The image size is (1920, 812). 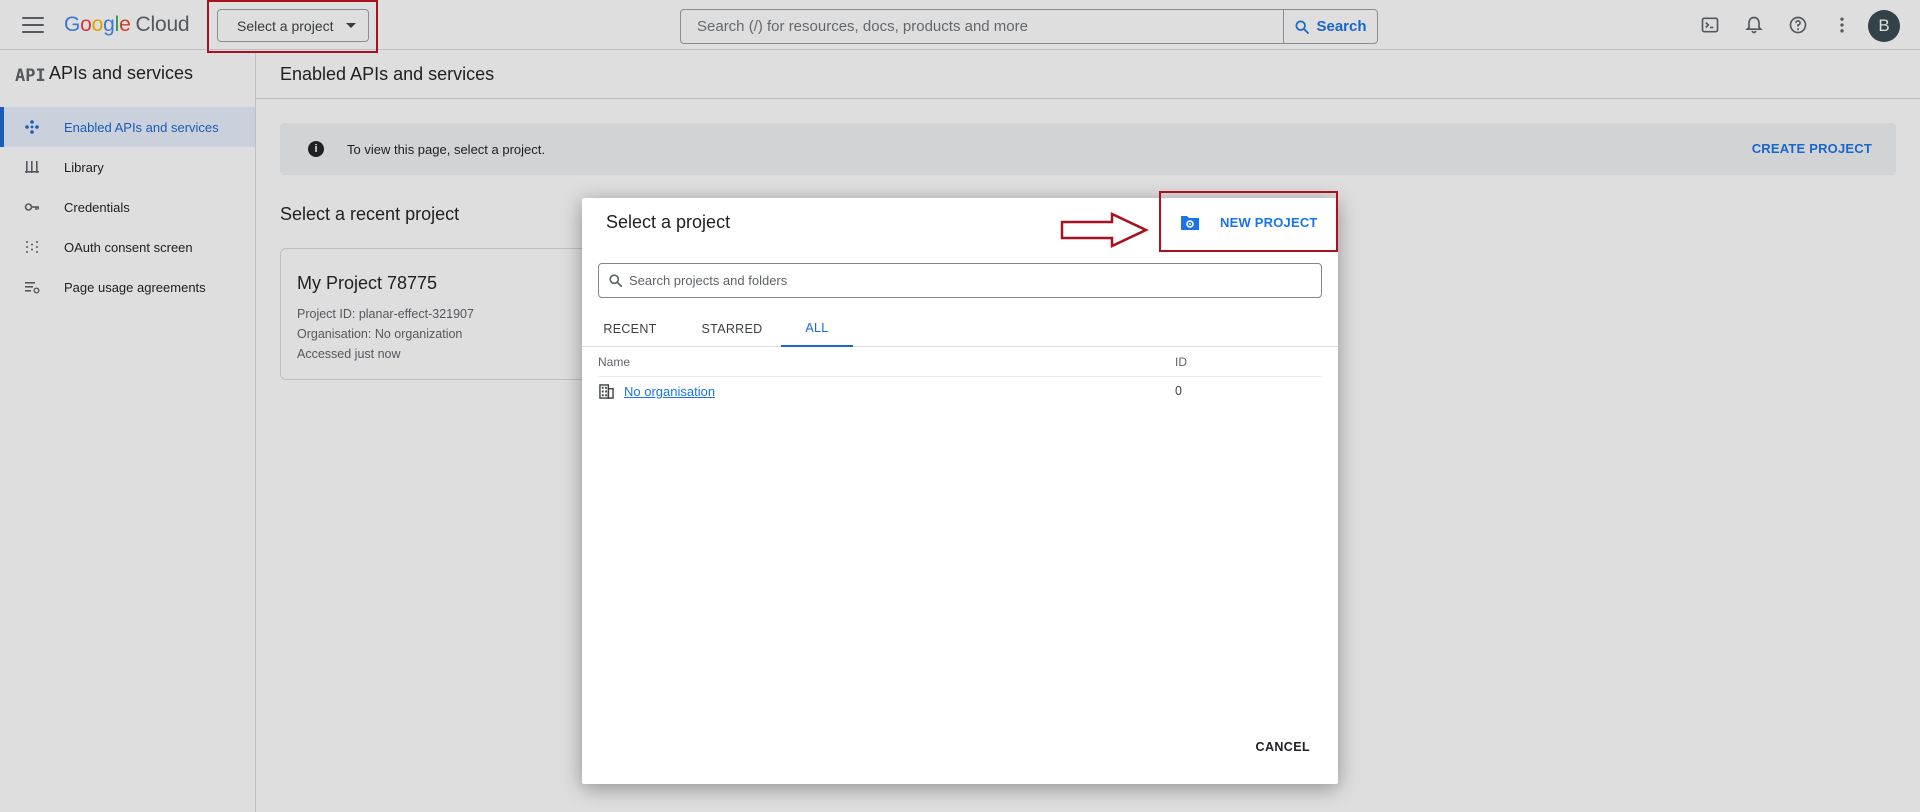 I want to click on organization-building-icon, so click(x=606, y=391).